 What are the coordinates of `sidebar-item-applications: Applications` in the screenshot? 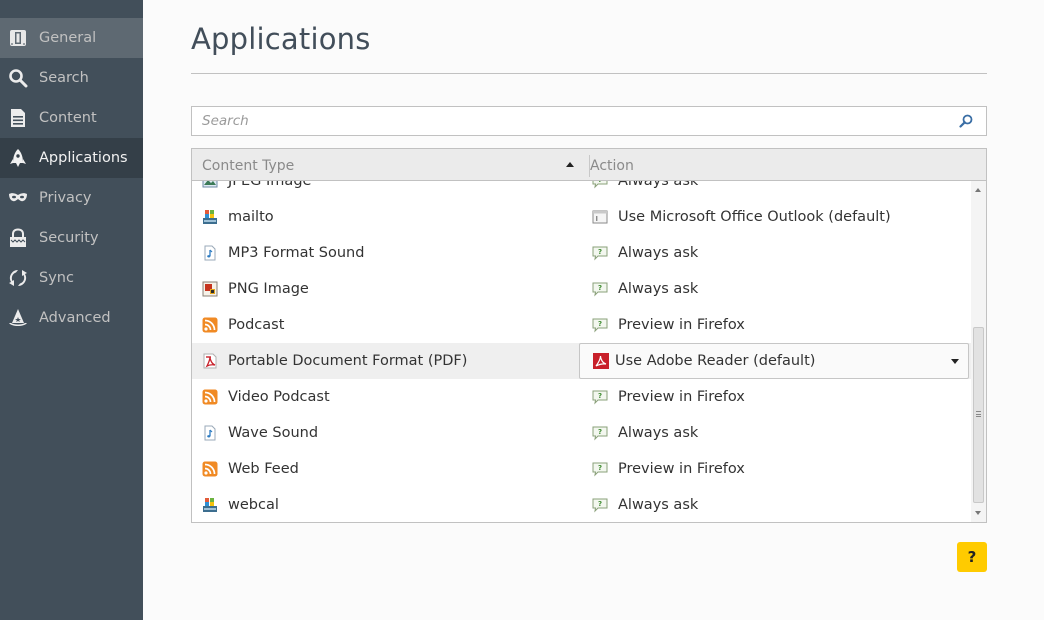 It's located at (71, 158).